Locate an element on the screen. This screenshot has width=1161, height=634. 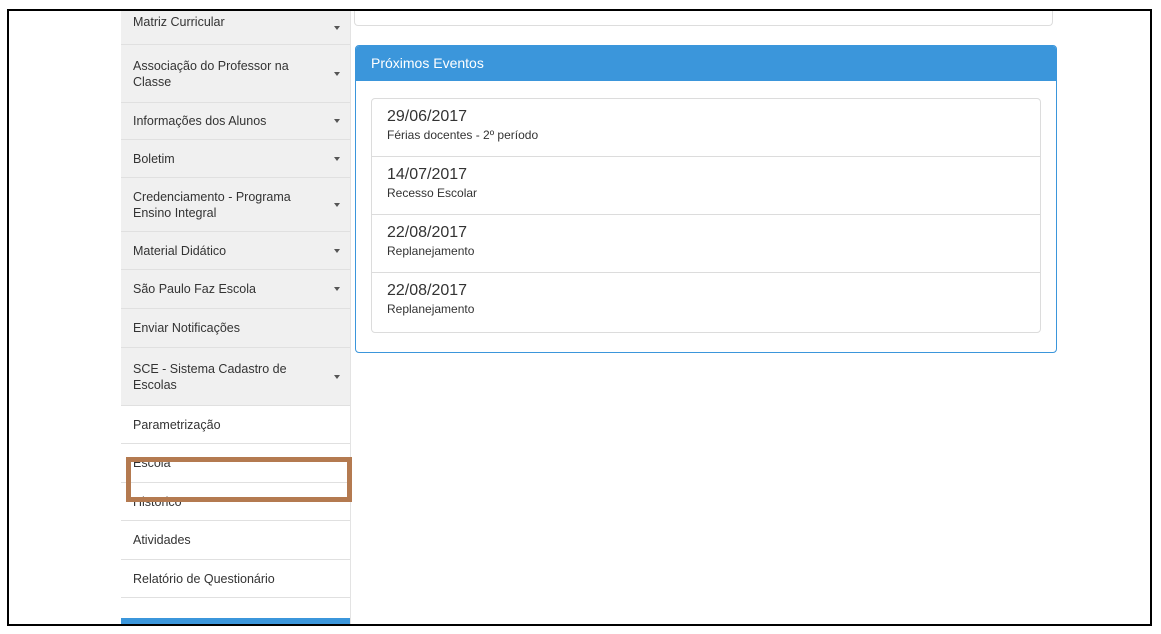
sidebar-item-enviar-notificacoes: Enviar Notificações is located at coordinates (235, 328).